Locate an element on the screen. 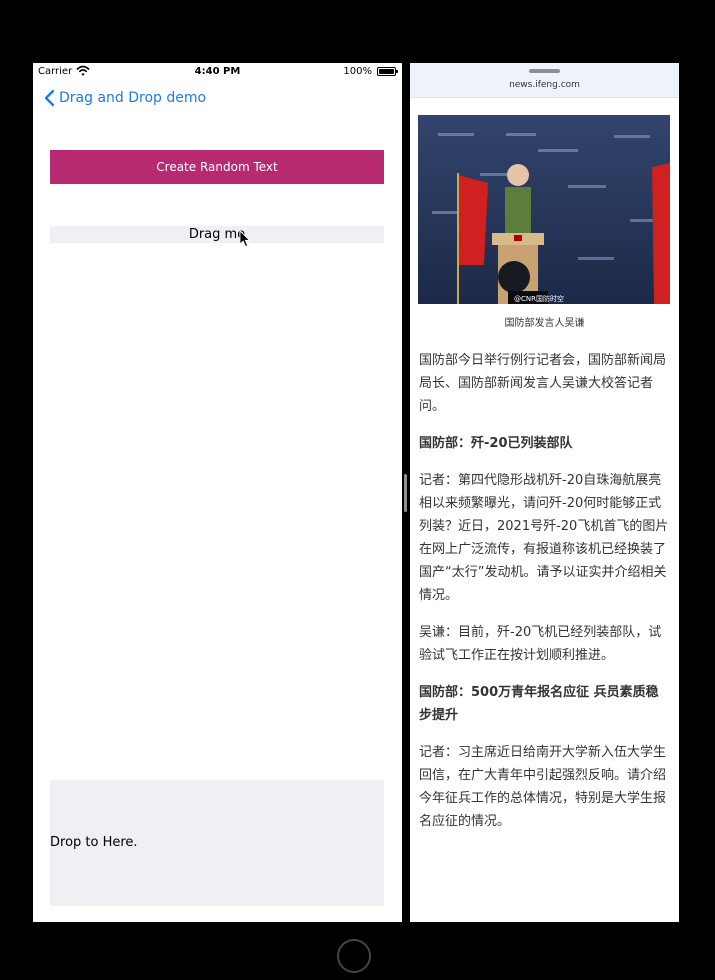  article-paragraph: 国防部今日举行例行记者会，国防部新闻局局长、国防部新闻发言人吴谦大校答记者问。 is located at coordinates (543, 383).